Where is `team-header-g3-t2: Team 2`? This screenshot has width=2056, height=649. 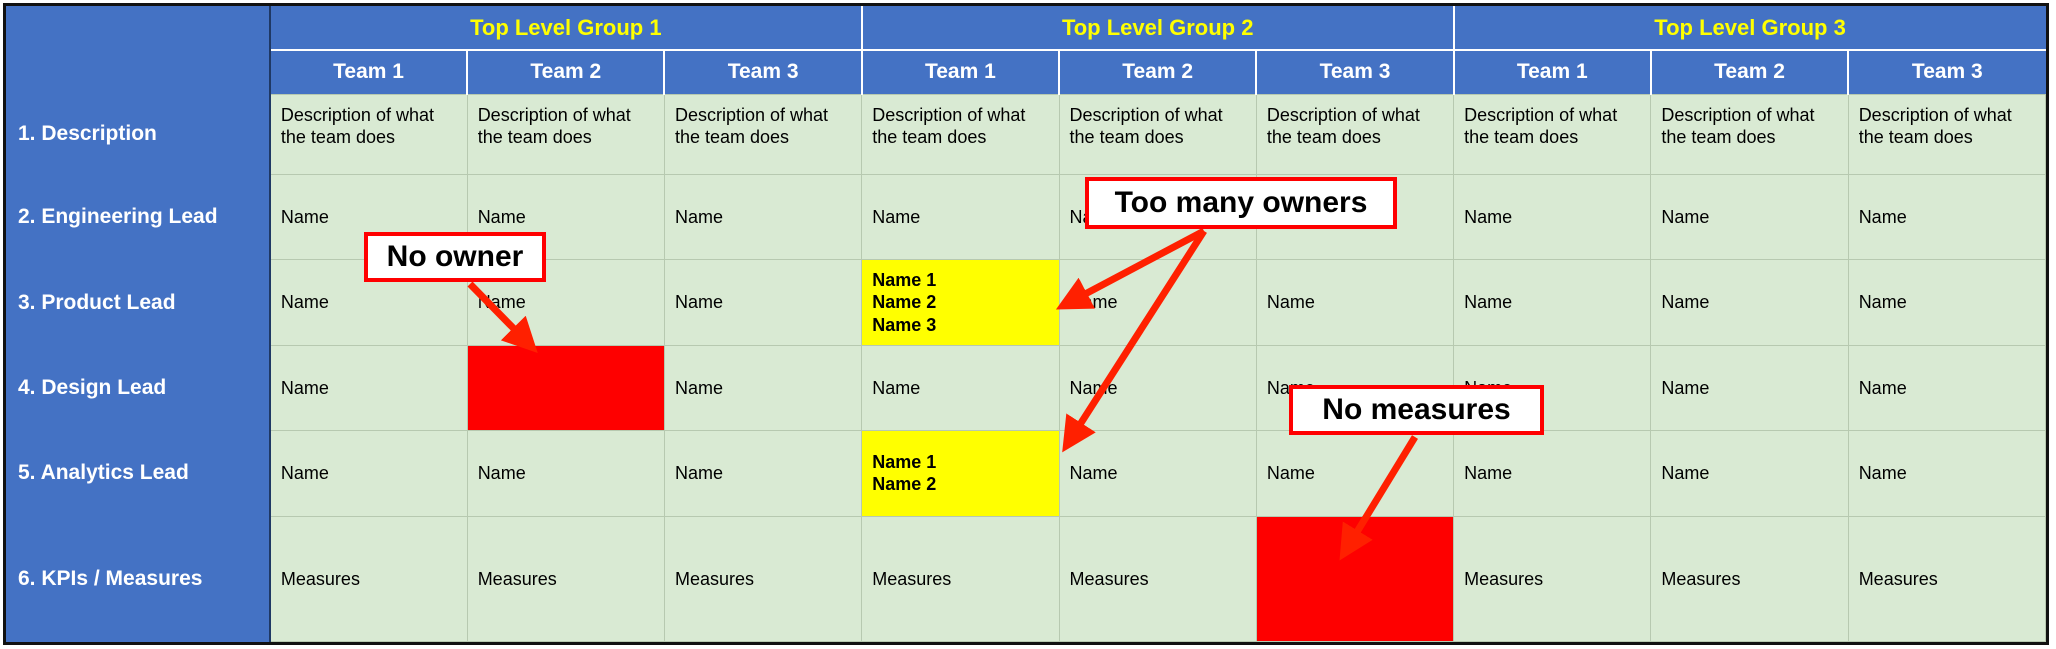 team-header-g3-t2: Team 2 is located at coordinates (1749, 72).